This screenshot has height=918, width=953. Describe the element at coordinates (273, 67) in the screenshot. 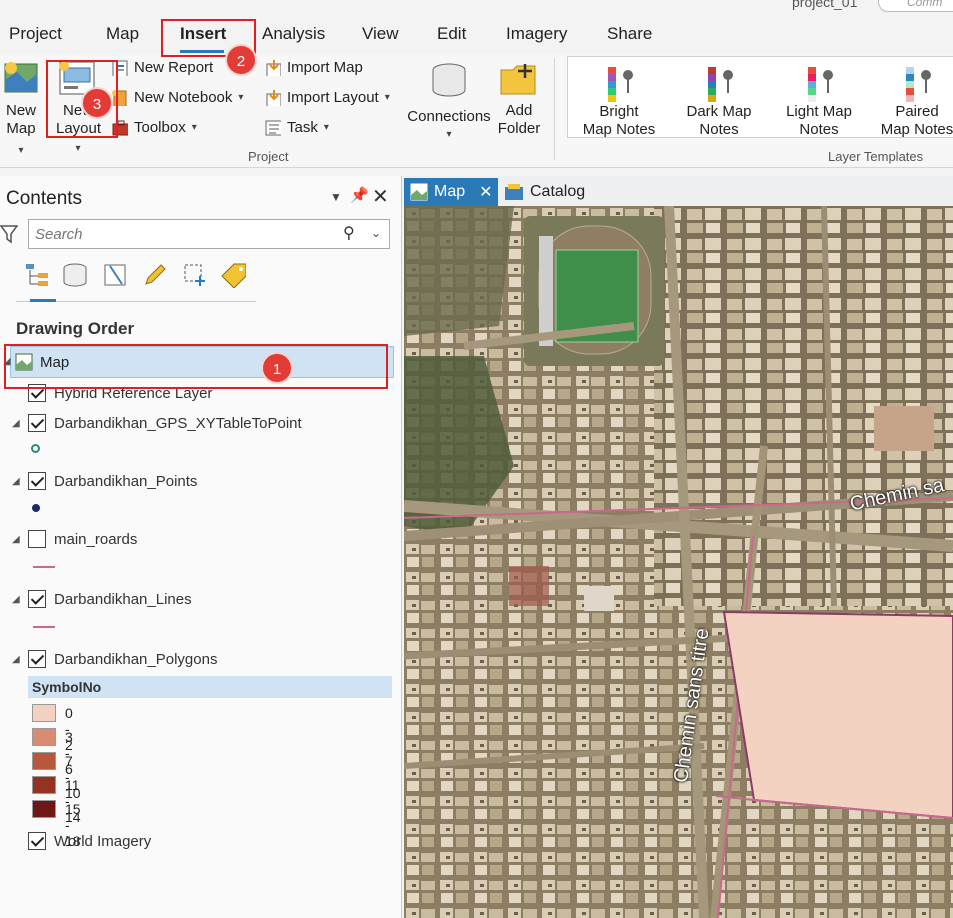

I see `import-map-icon` at that location.